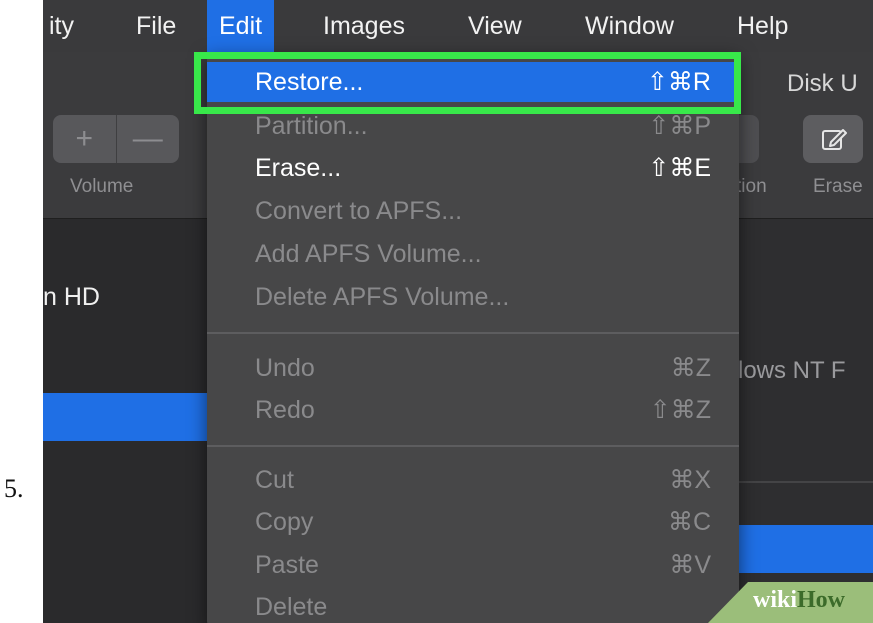  What do you see at coordinates (284, 522) in the screenshot?
I see `menu-item-label: Copy` at bounding box center [284, 522].